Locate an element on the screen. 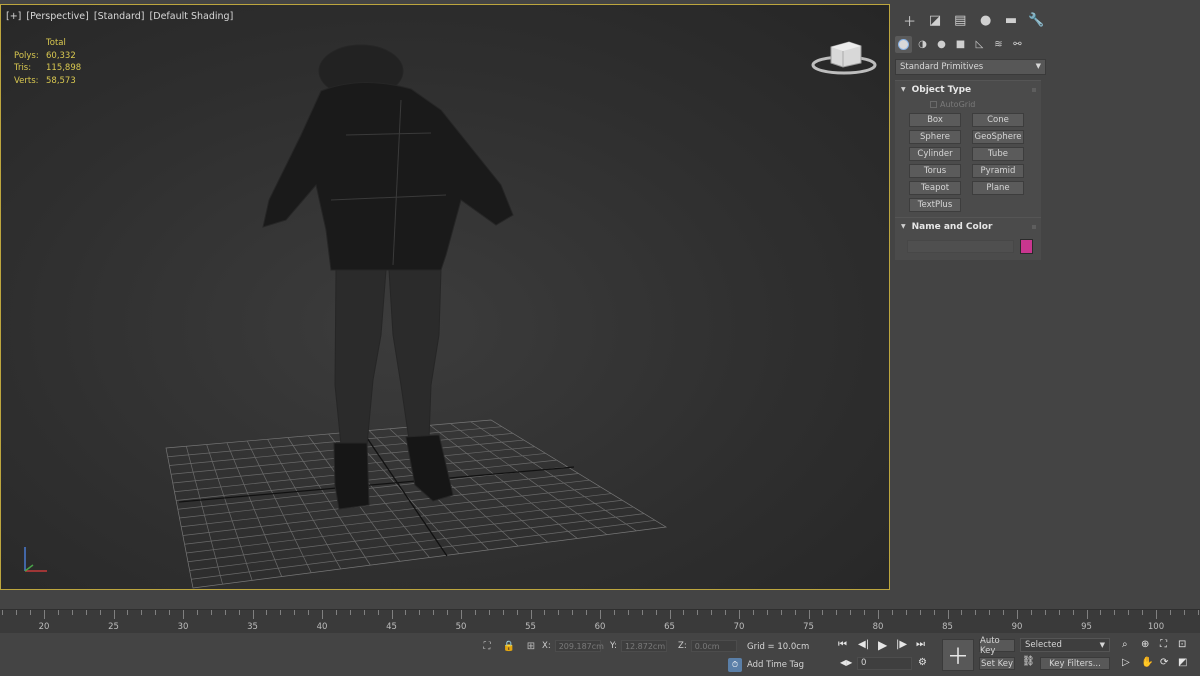 The image size is (1200, 676). object-type-header: ▼ Object Type is located at coordinates (968, 89).